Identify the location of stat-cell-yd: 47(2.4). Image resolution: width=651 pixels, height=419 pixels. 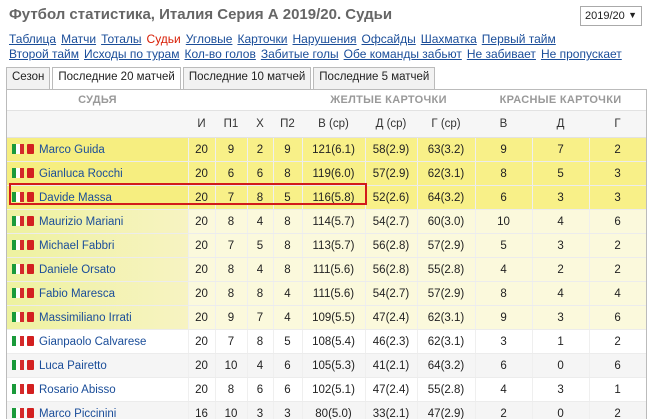
(391, 390).